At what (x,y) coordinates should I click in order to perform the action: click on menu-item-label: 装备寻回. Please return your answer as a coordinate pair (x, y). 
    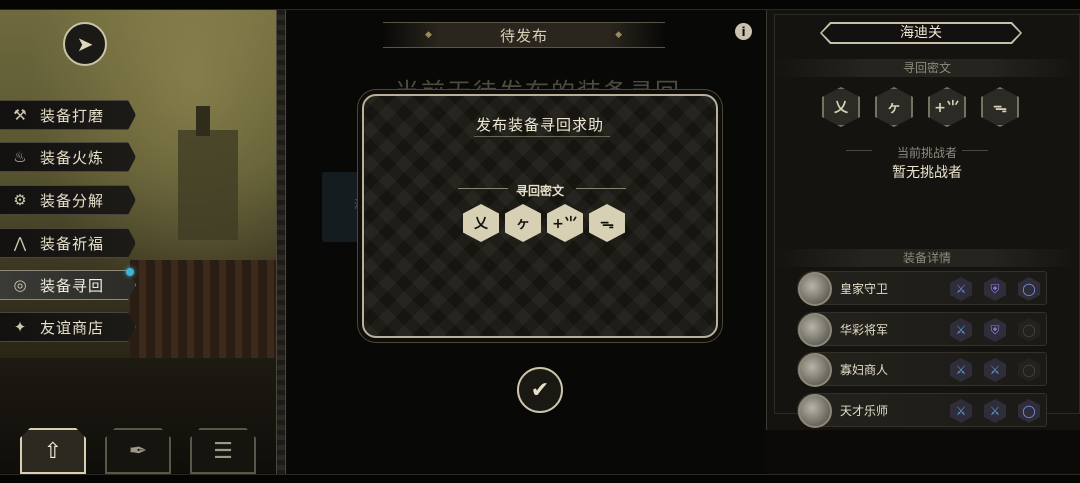
    Looking at the image, I should click on (72, 285).